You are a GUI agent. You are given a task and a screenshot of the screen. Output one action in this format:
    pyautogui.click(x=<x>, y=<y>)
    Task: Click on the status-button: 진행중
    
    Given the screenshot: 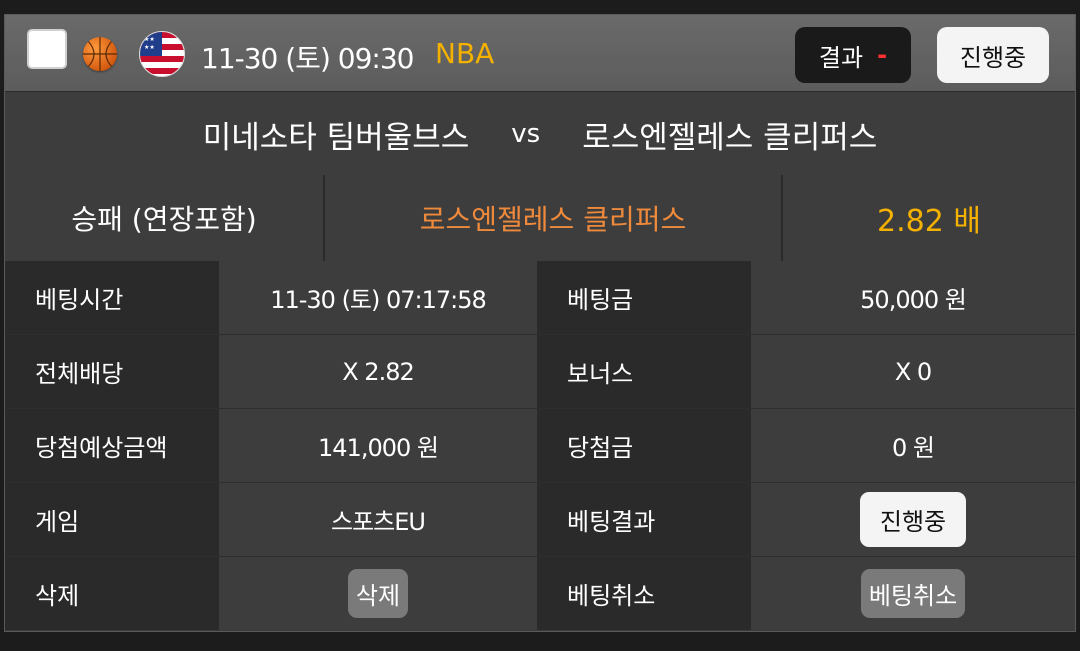 What is the action you would take?
    pyautogui.click(x=993, y=55)
    